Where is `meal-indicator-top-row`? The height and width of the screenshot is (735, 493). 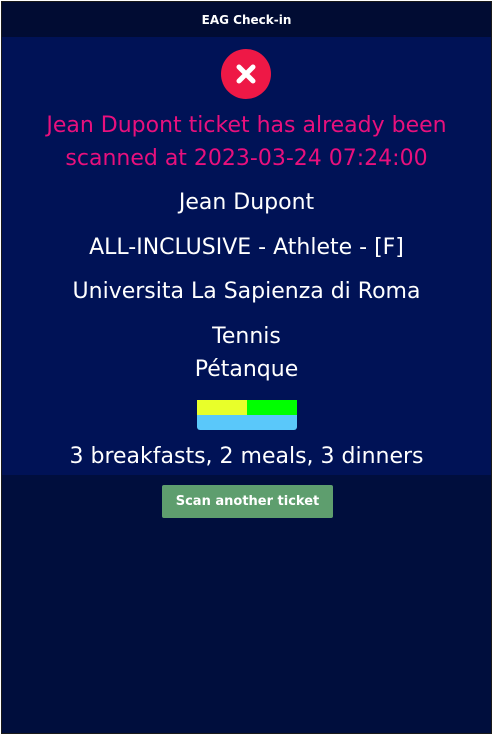 meal-indicator-top-row is located at coordinates (247, 407).